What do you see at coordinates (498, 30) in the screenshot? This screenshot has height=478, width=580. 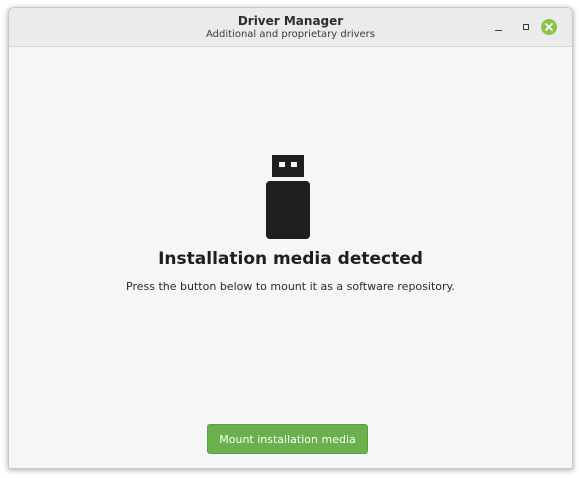 I see `minimize-icon` at bounding box center [498, 30].